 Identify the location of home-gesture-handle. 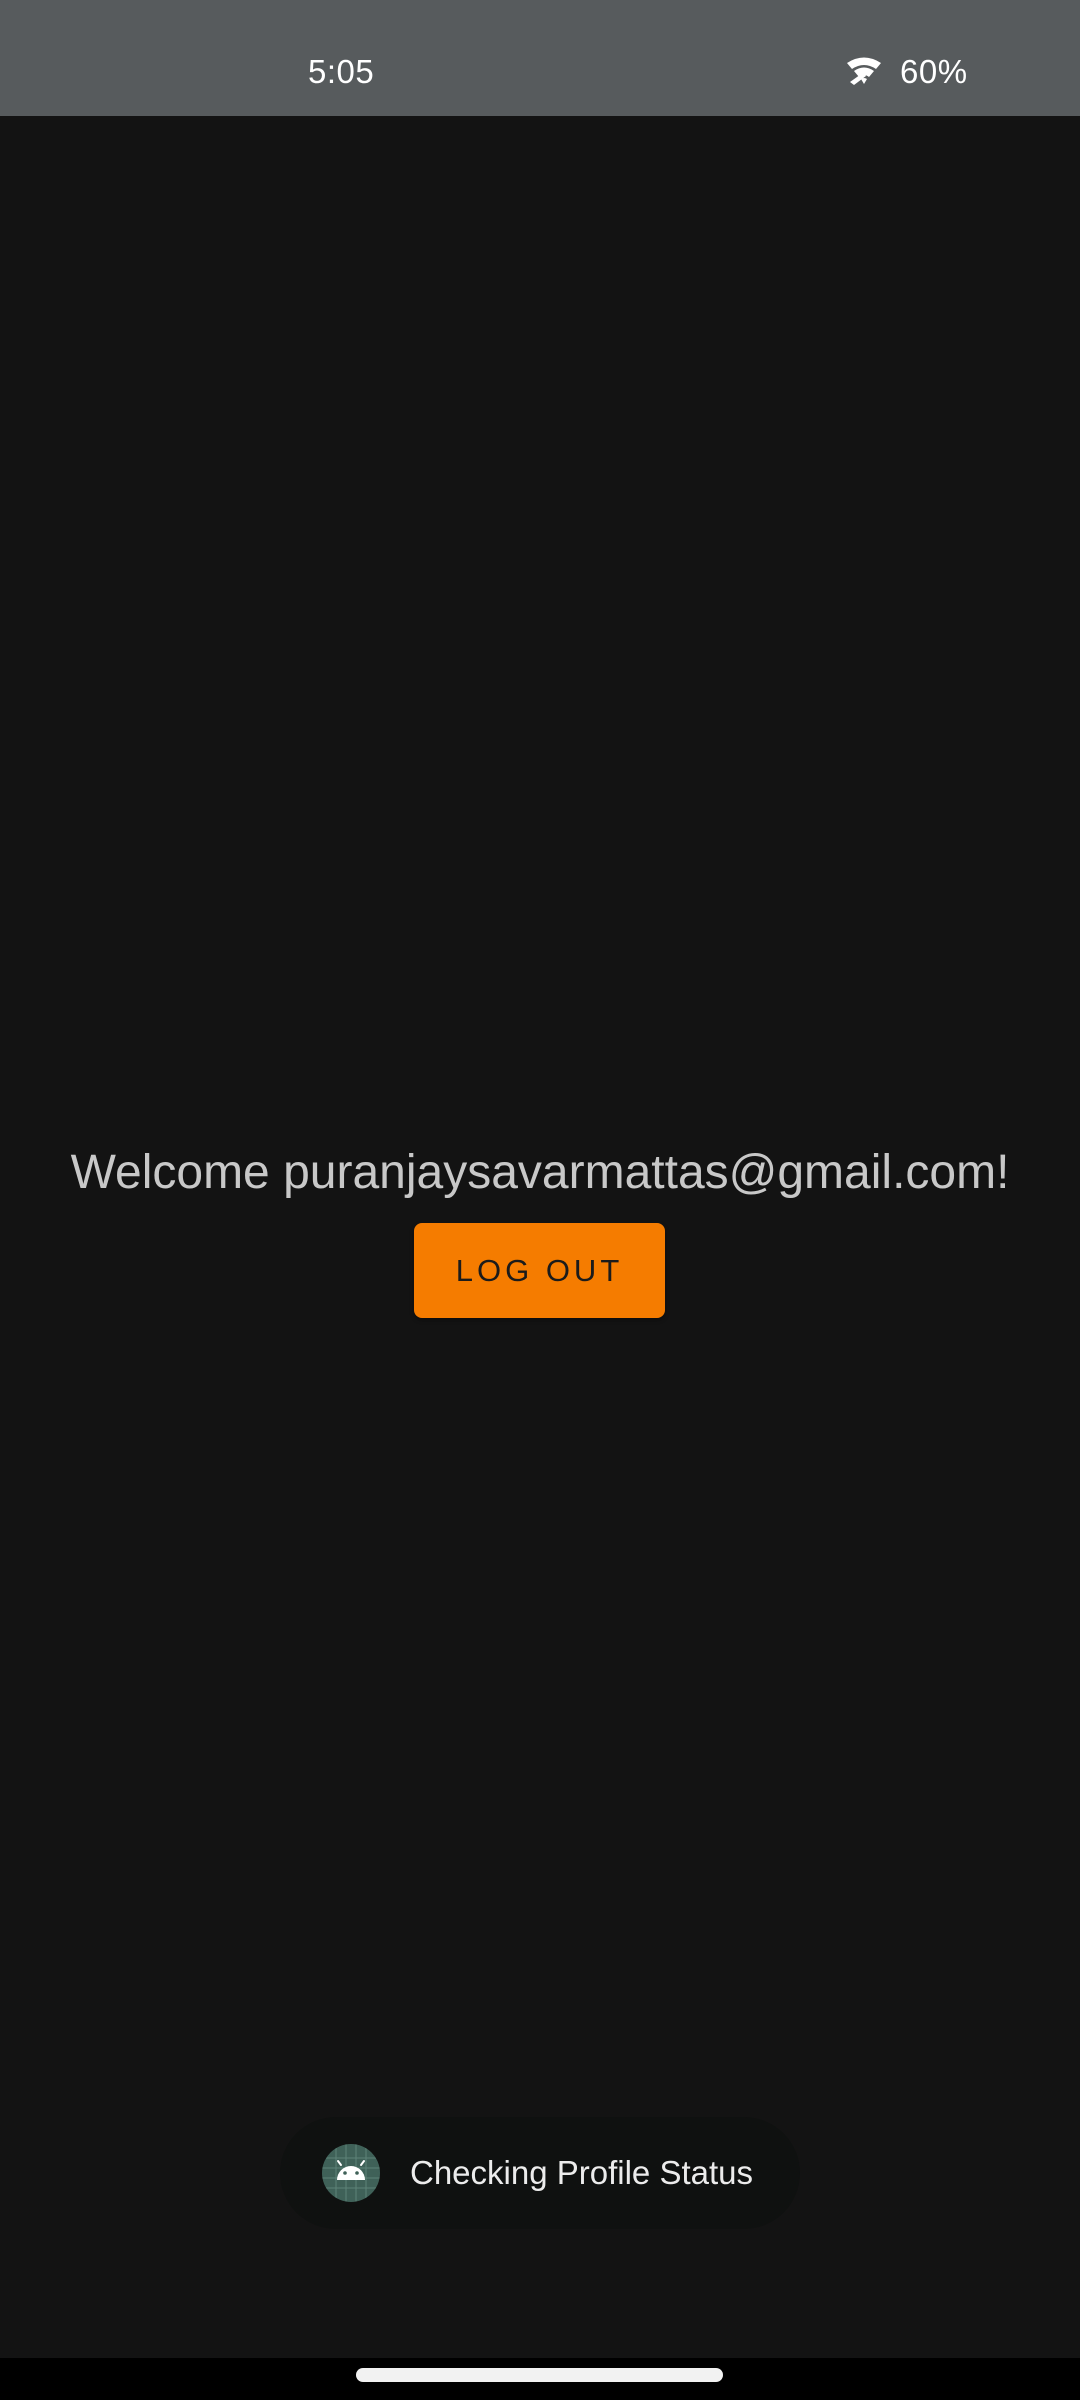
(539, 2375).